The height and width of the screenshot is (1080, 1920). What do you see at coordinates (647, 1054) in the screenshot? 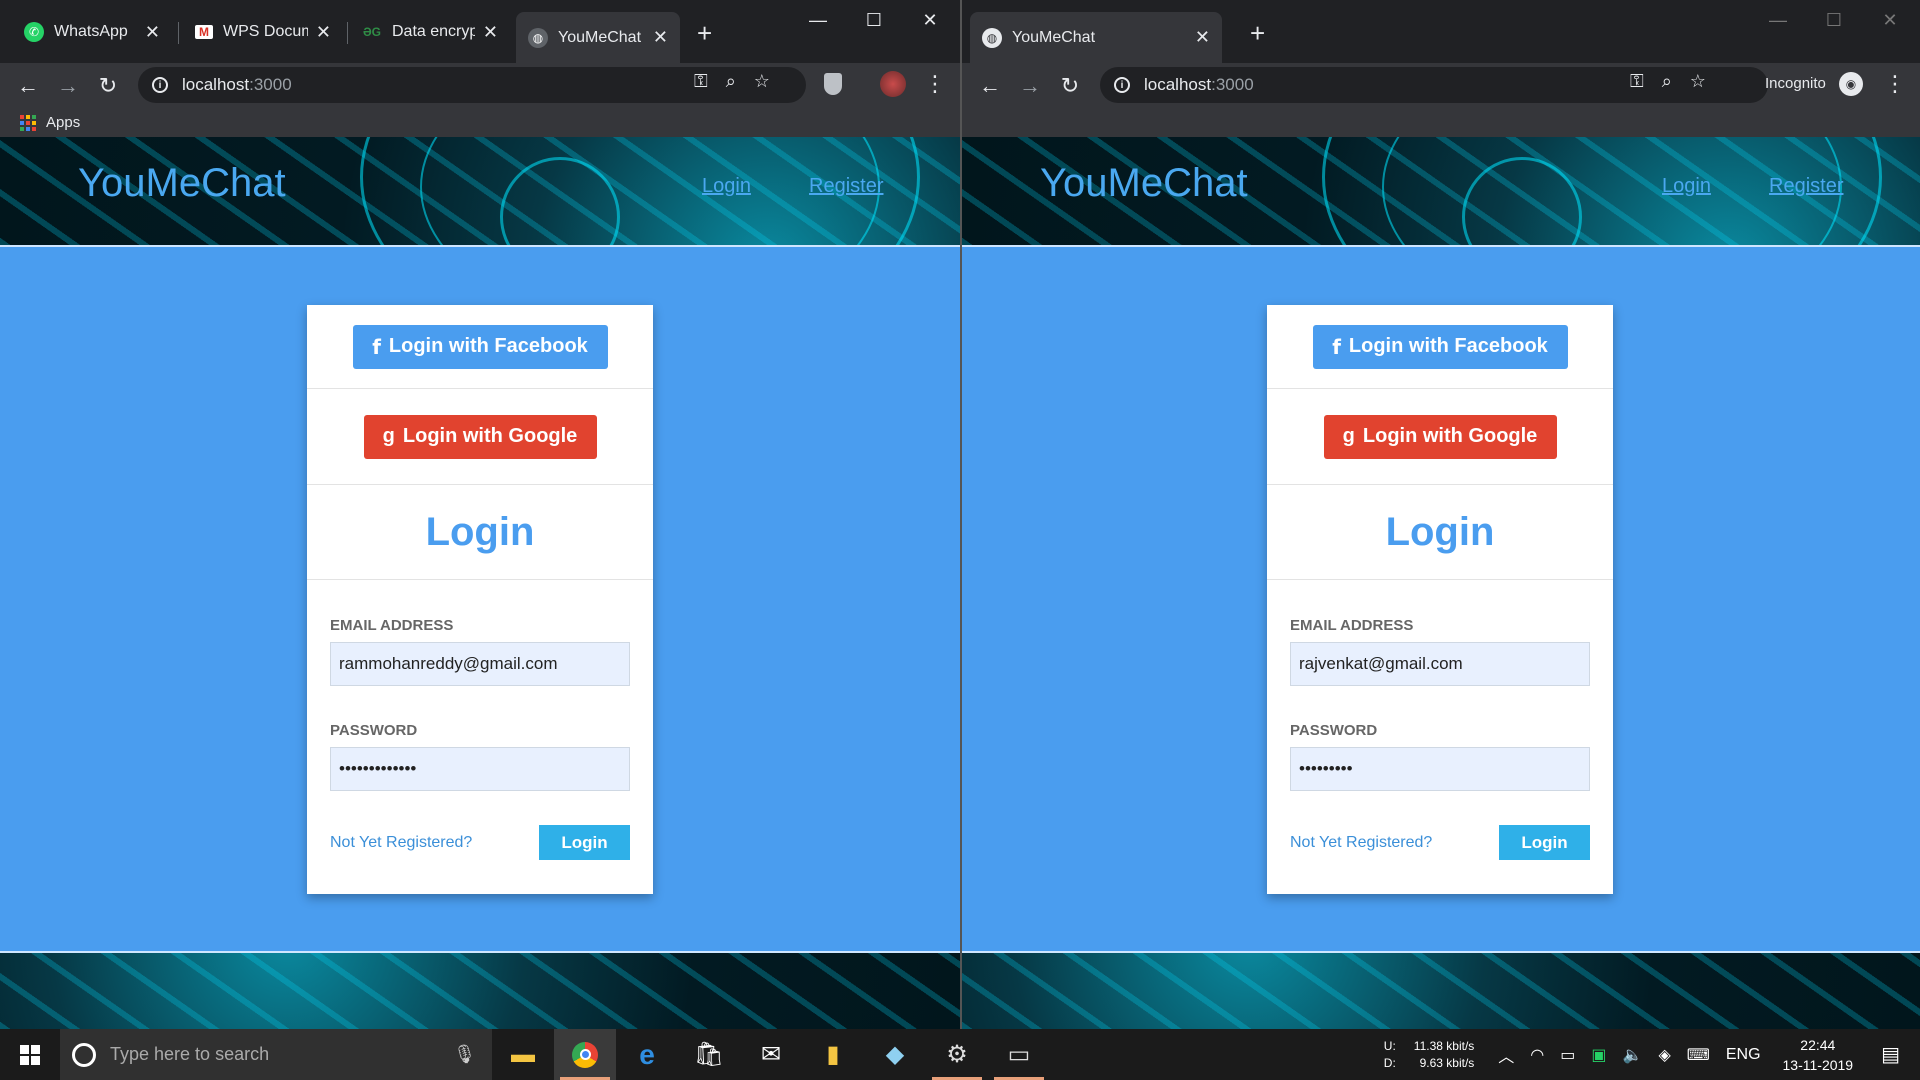
I see `edge-icon: e` at bounding box center [647, 1054].